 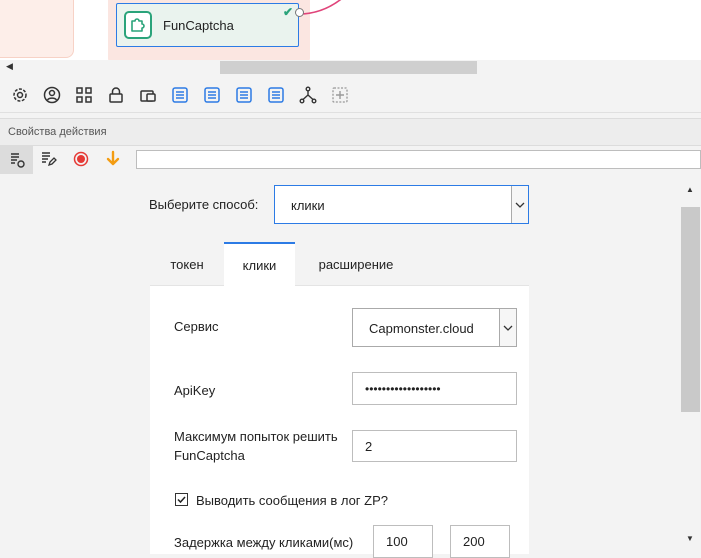 What do you see at coordinates (308, 95) in the screenshot?
I see `branch-icon` at bounding box center [308, 95].